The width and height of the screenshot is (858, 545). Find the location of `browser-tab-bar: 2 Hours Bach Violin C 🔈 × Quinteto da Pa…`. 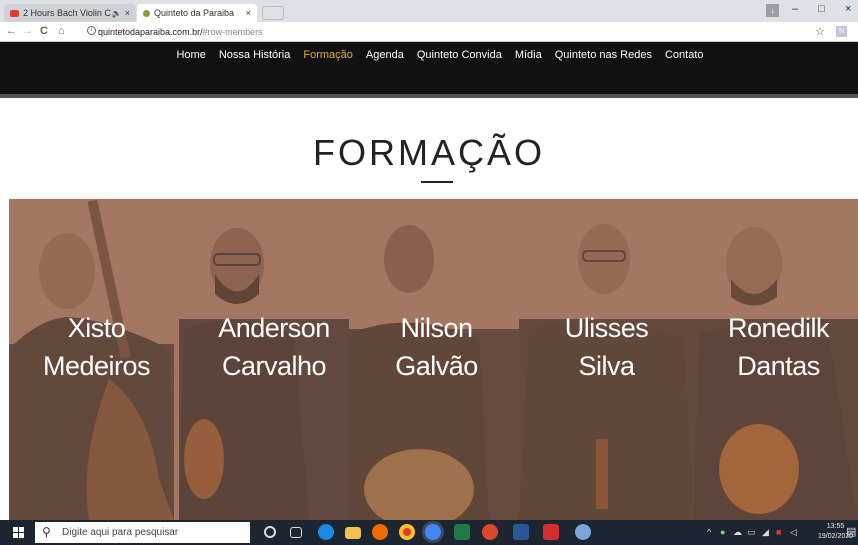

browser-tab-bar: 2 Hours Bach Violin C 🔈 × Quinteto da Pa… is located at coordinates (429, 11).